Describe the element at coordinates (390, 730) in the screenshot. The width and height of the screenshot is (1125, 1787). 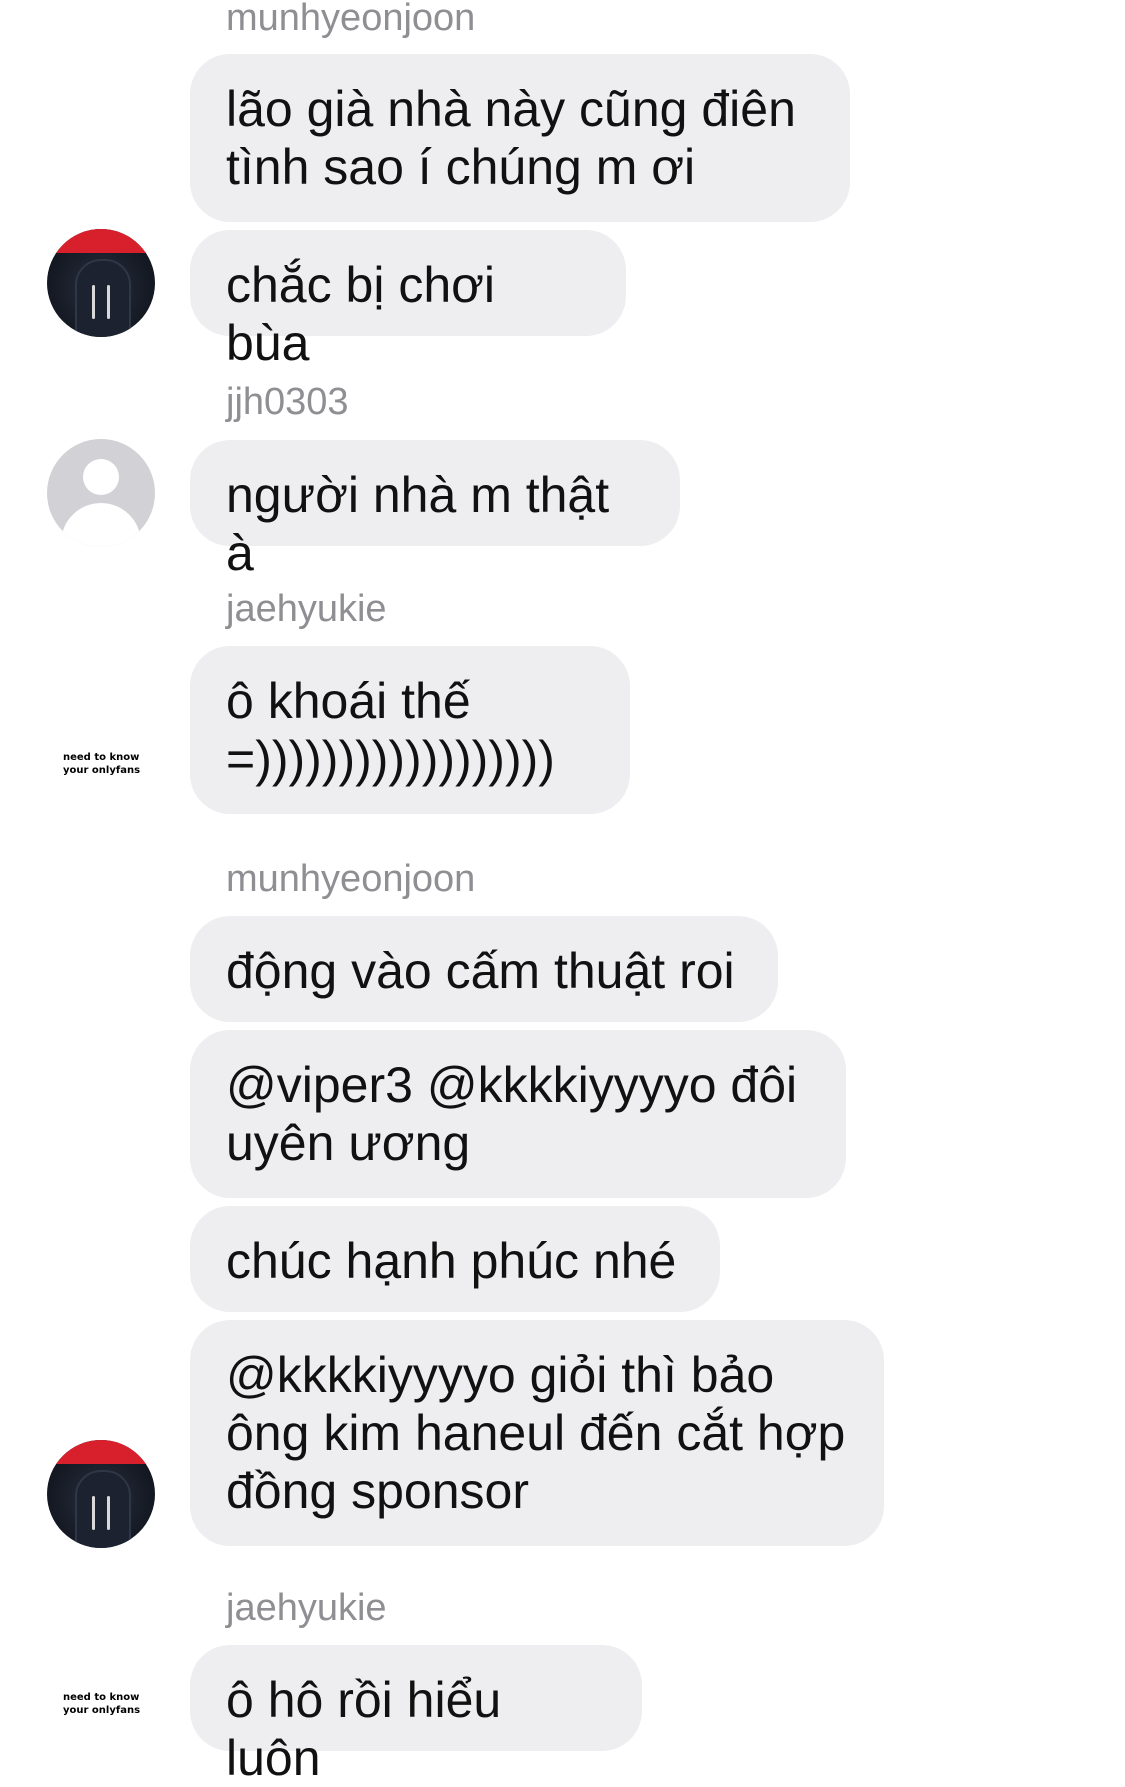
I see `message-text: ô khoái thế =))))))))))))))))))` at that location.